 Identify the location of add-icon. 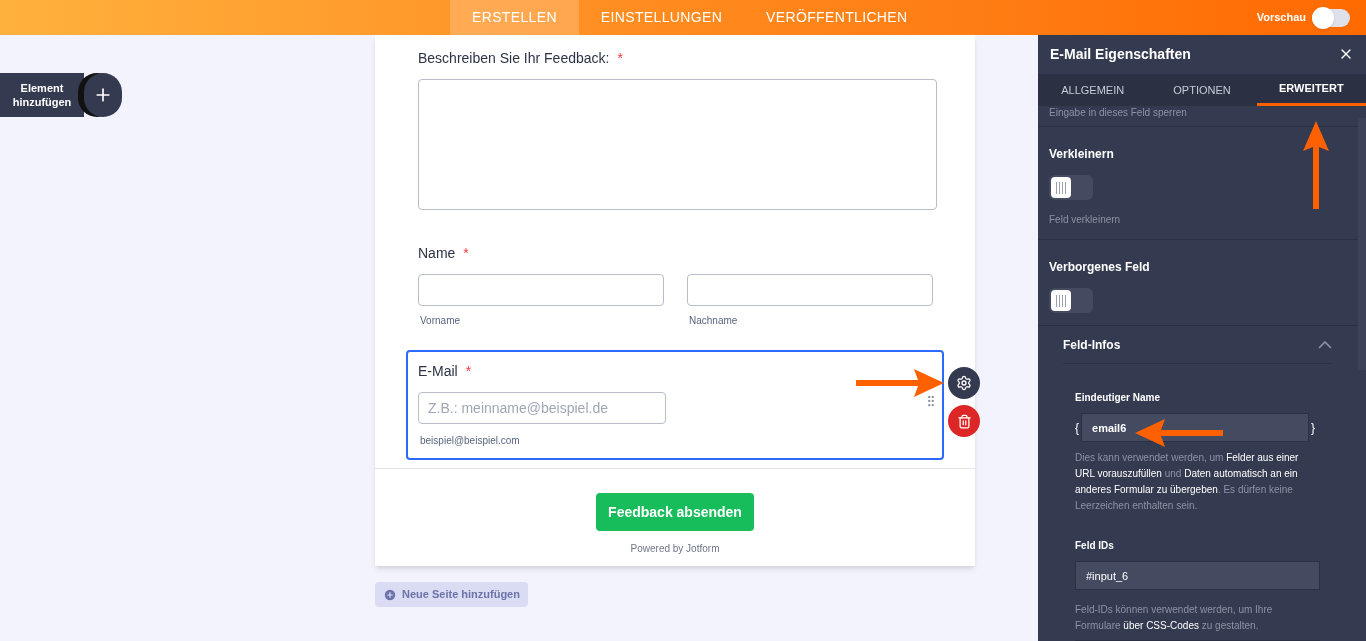
(390, 594).